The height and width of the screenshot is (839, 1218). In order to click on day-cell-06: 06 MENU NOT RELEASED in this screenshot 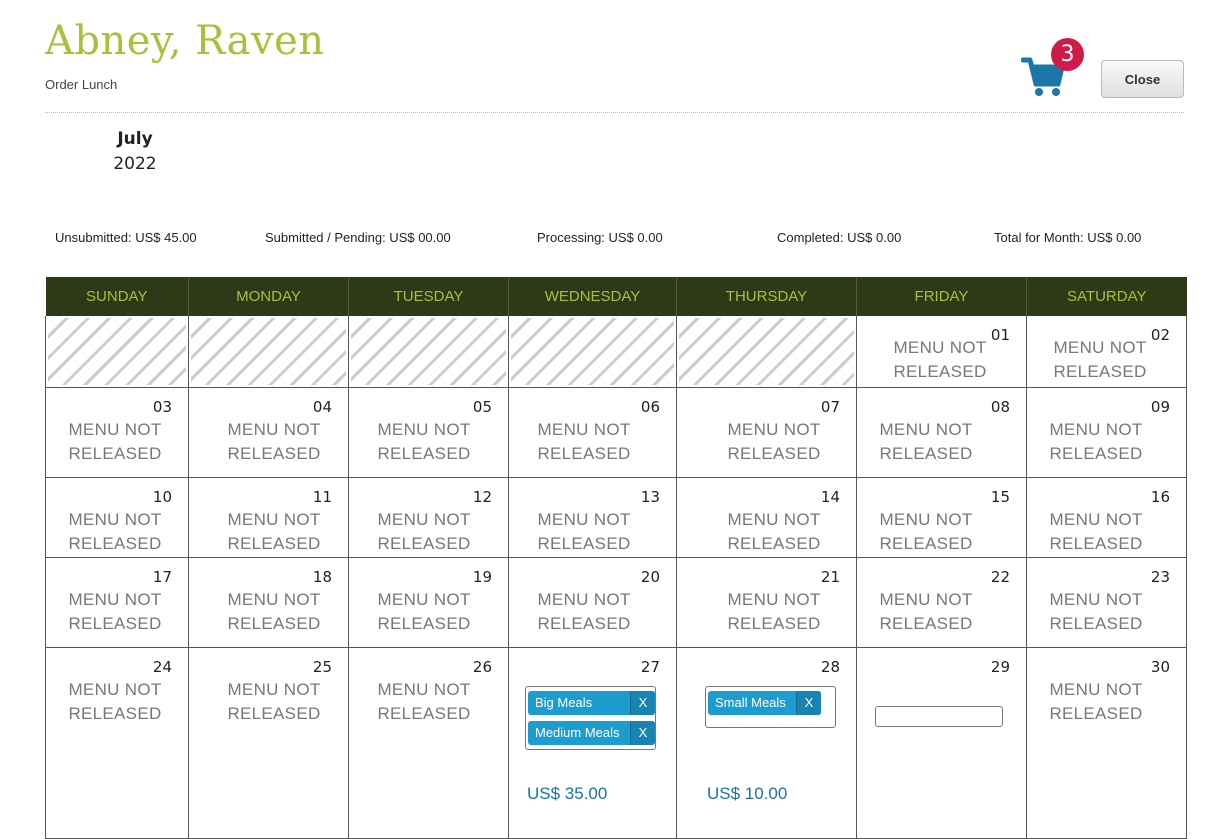, I will do `click(592, 432)`.